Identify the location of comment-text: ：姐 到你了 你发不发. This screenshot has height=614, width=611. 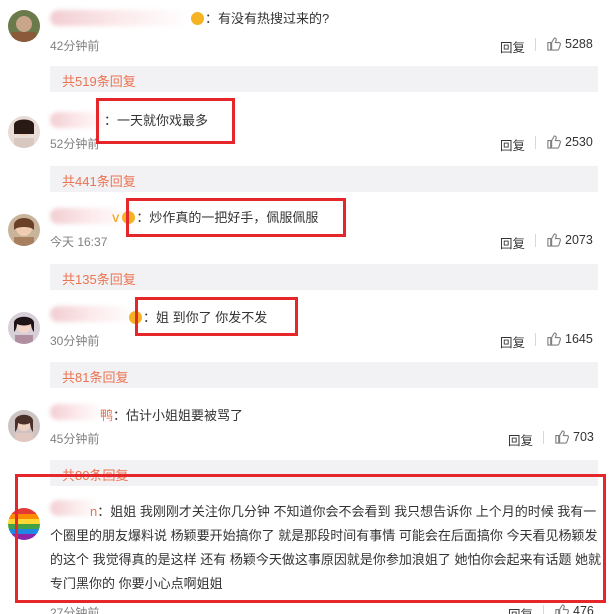
(197, 317).